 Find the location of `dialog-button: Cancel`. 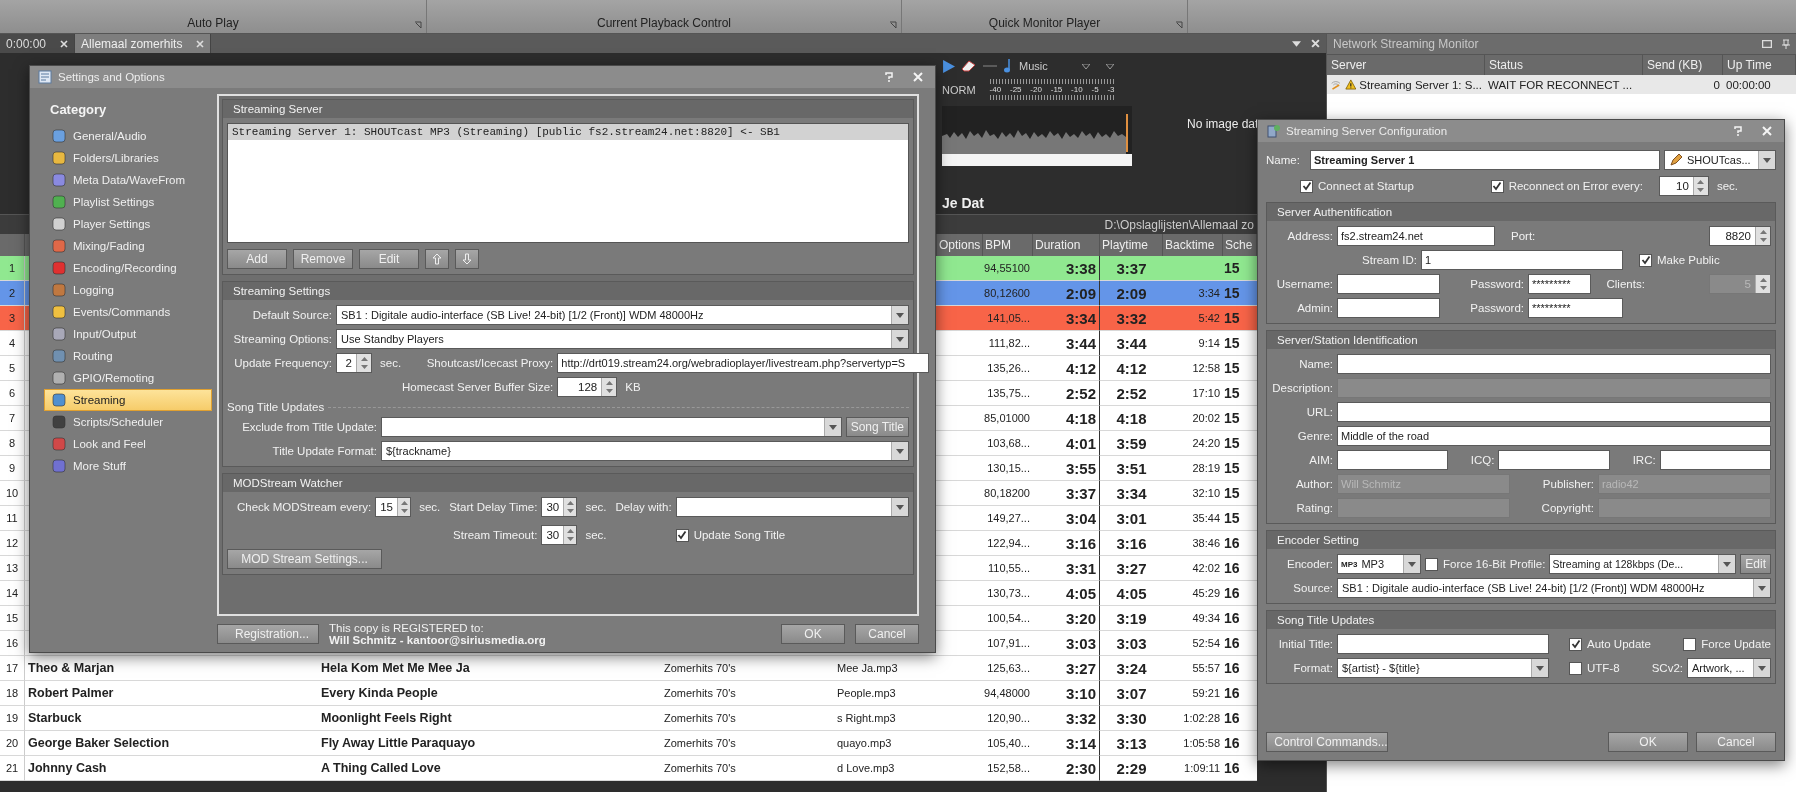

dialog-button: Cancel is located at coordinates (887, 634).